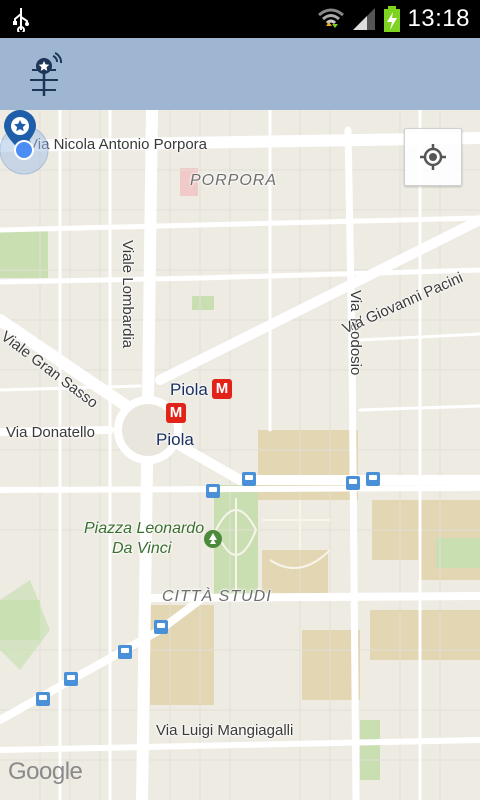 Image resolution: width=480 pixels, height=800 pixels. Describe the element at coordinates (21, 20) in the screenshot. I see `usb-icon` at that location.